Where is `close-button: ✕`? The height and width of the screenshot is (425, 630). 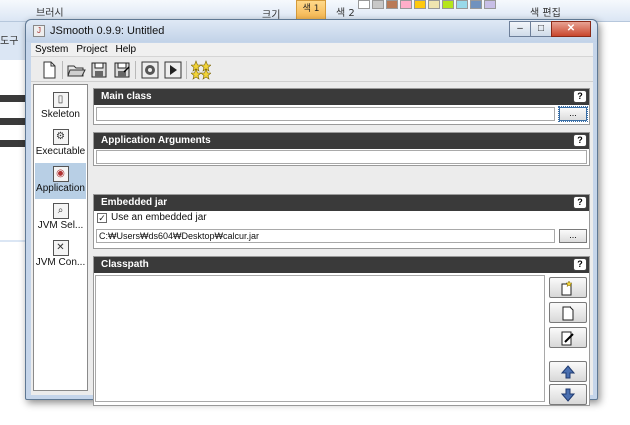 close-button: ✕ is located at coordinates (571, 29).